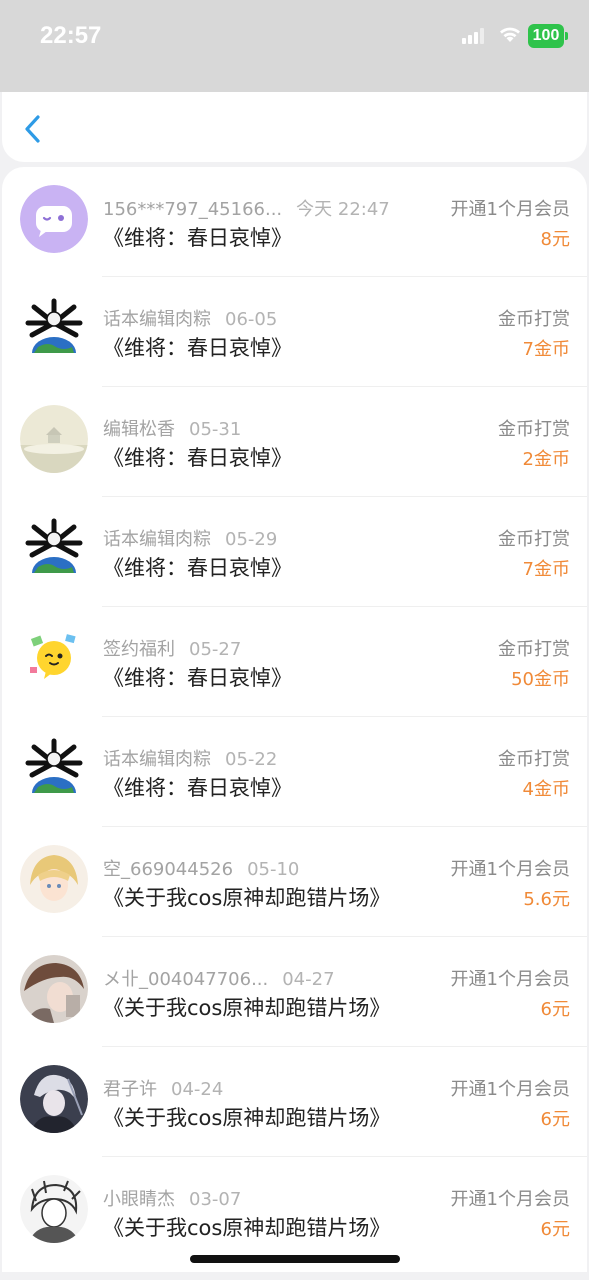  I want to click on chat-bubble-avatar, so click(54, 219).